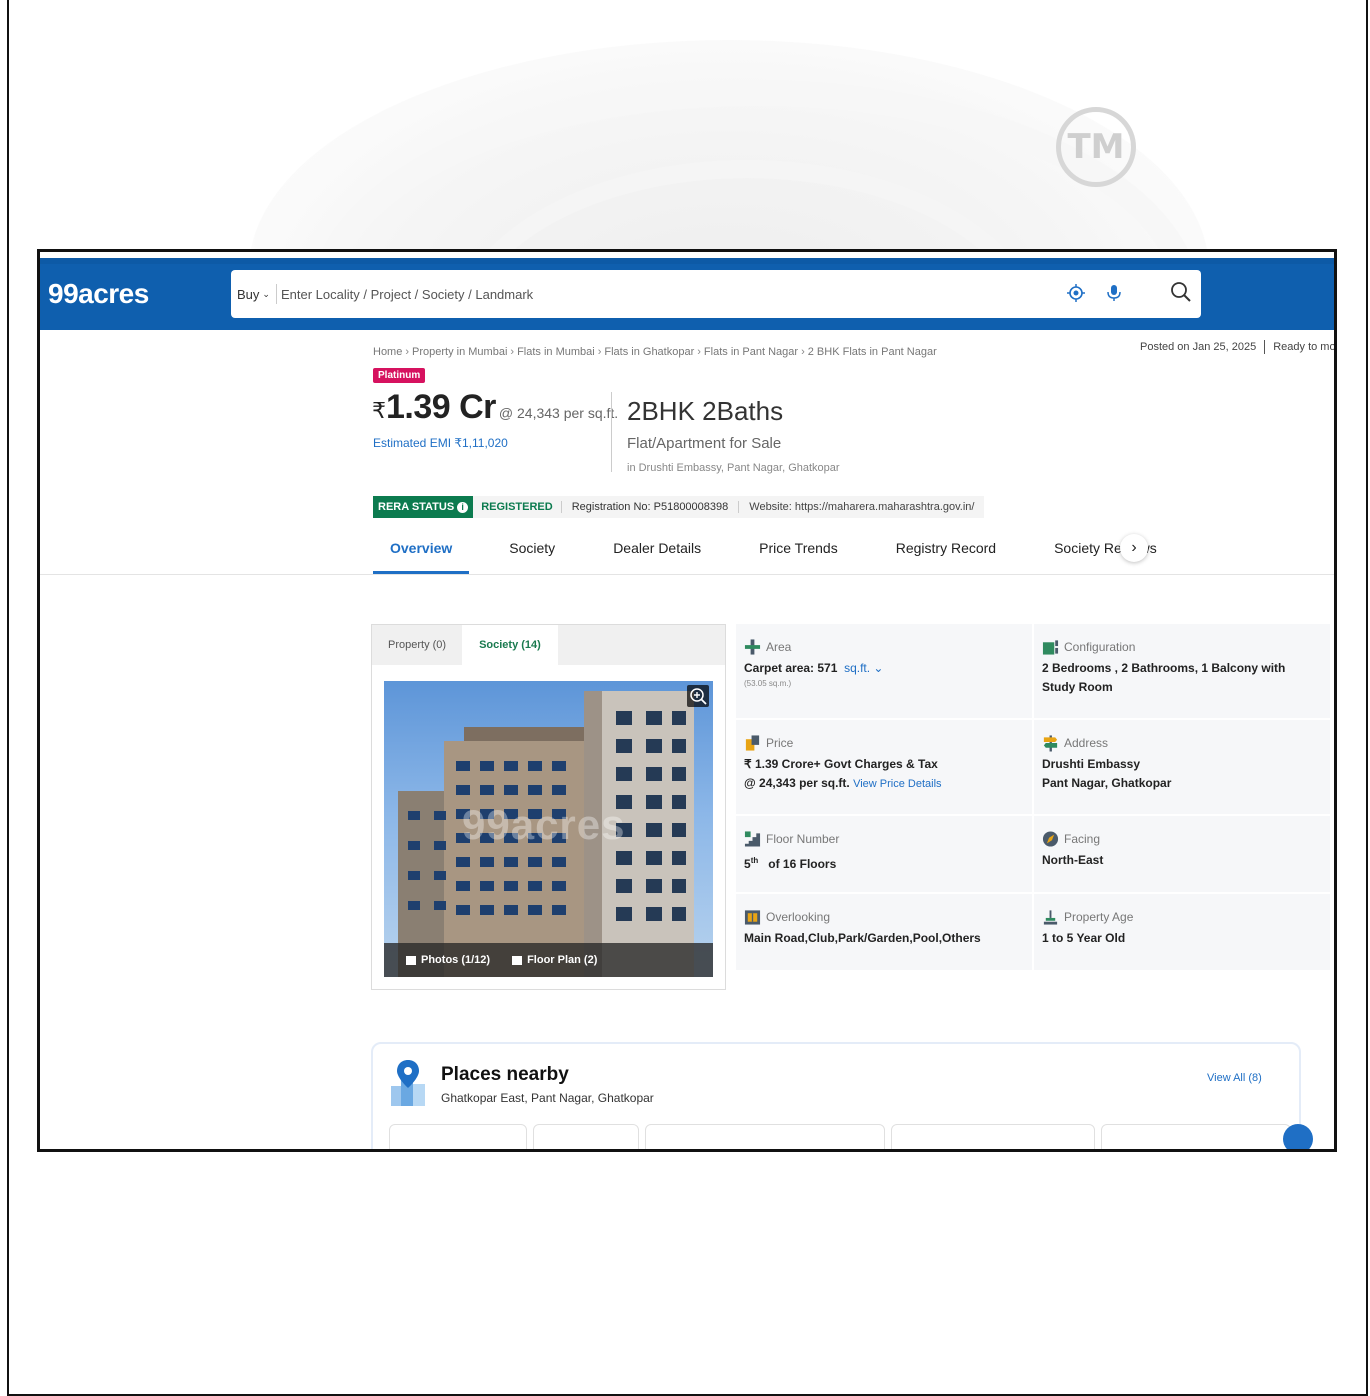 The width and height of the screenshot is (1370, 1396). What do you see at coordinates (1304, 346) in the screenshot?
I see `possession-status: Ready to move` at bounding box center [1304, 346].